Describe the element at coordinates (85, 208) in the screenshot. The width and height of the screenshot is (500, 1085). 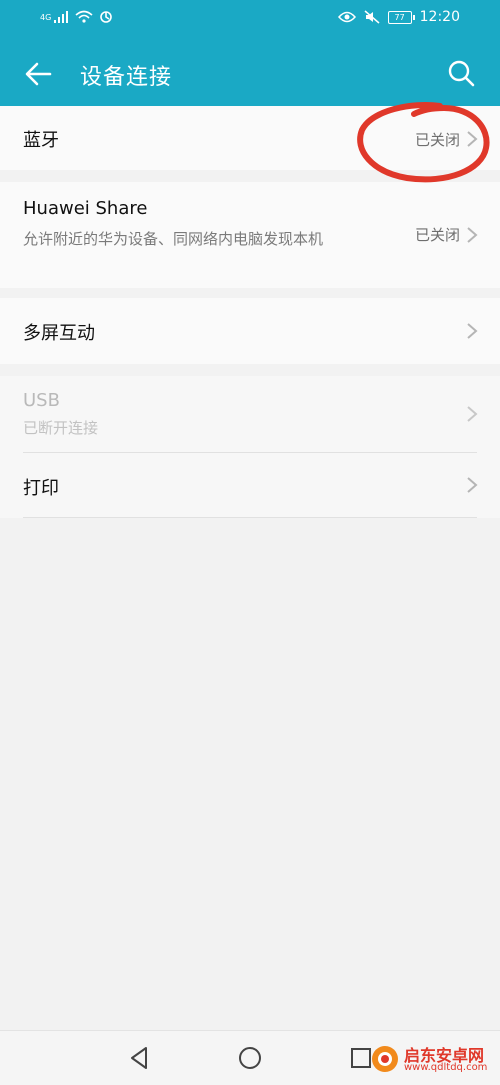
I see `huawei-share-label: Huawei Share` at that location.